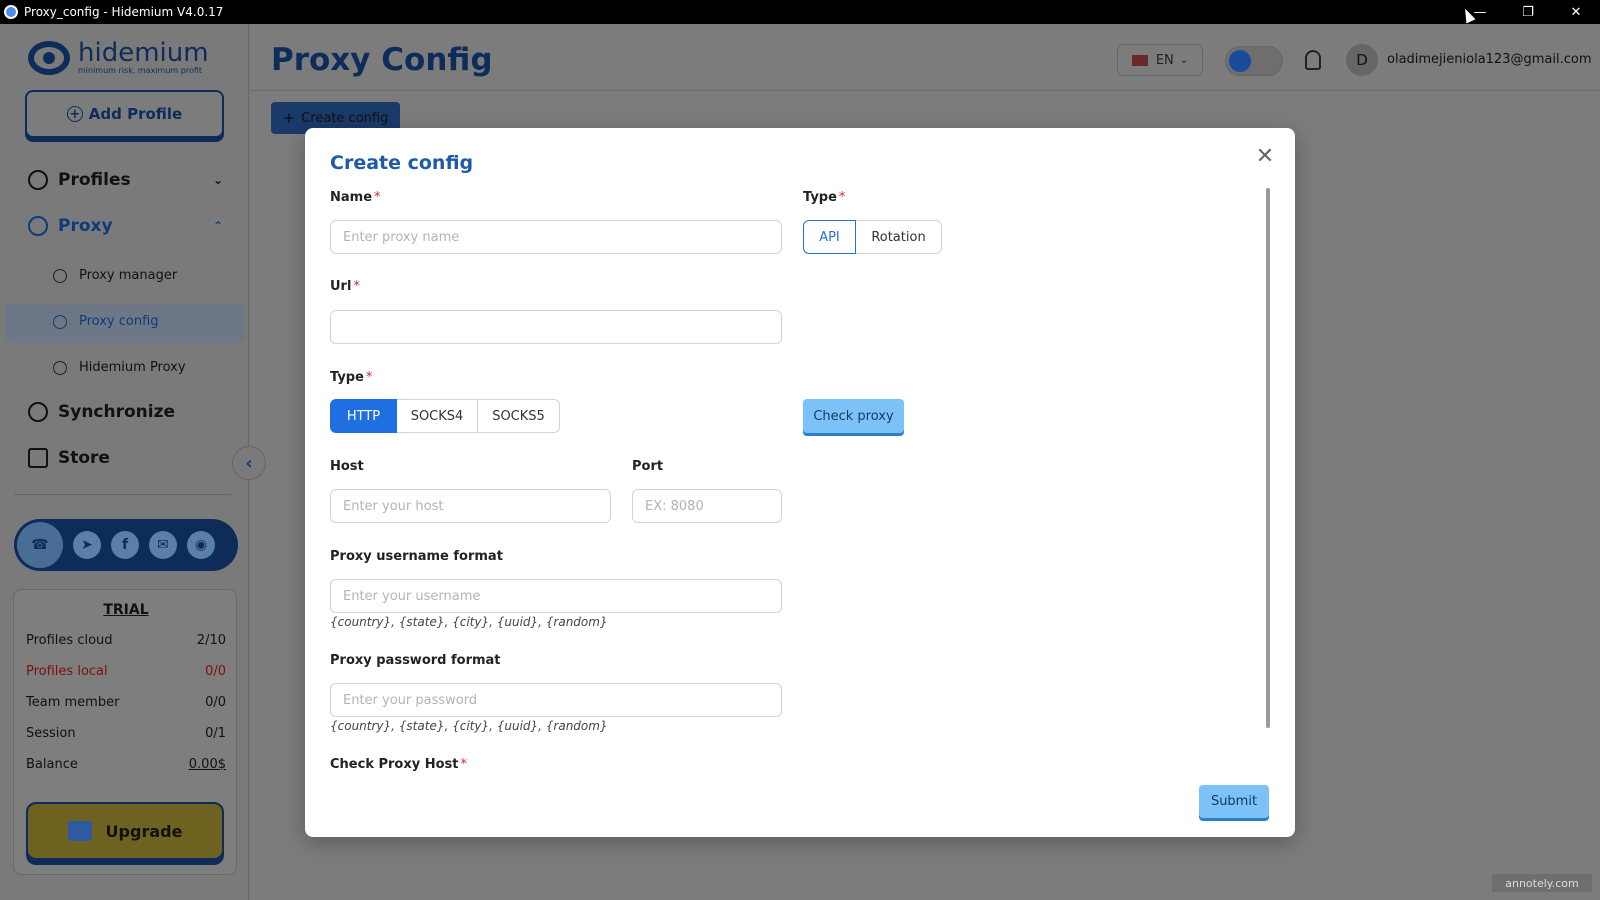 The width and height of the screenshot is (1600, 900). What do you see at coordinates (363, 416) in the screenshot?
I see `protocol-option-http: HTTP` at bounding box center [363, 416].